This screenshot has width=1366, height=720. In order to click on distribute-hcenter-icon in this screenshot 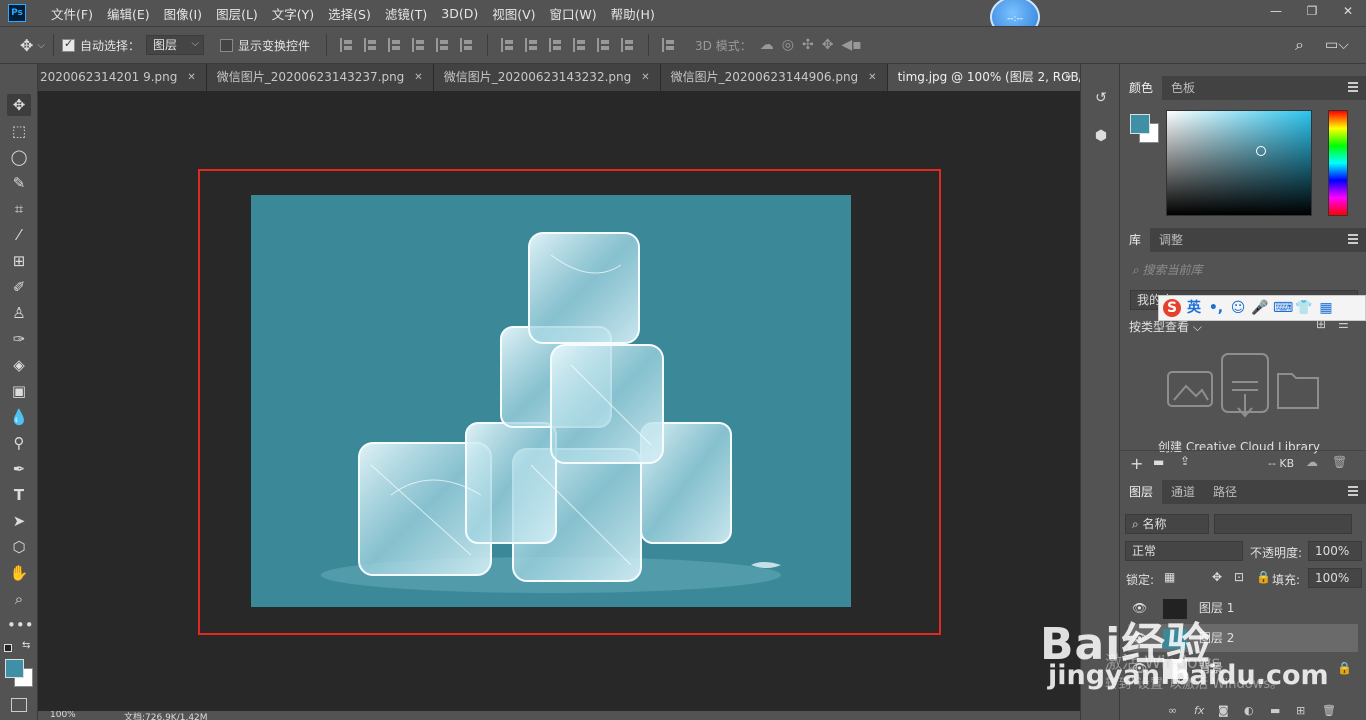, I will do `click(604, 45)`.